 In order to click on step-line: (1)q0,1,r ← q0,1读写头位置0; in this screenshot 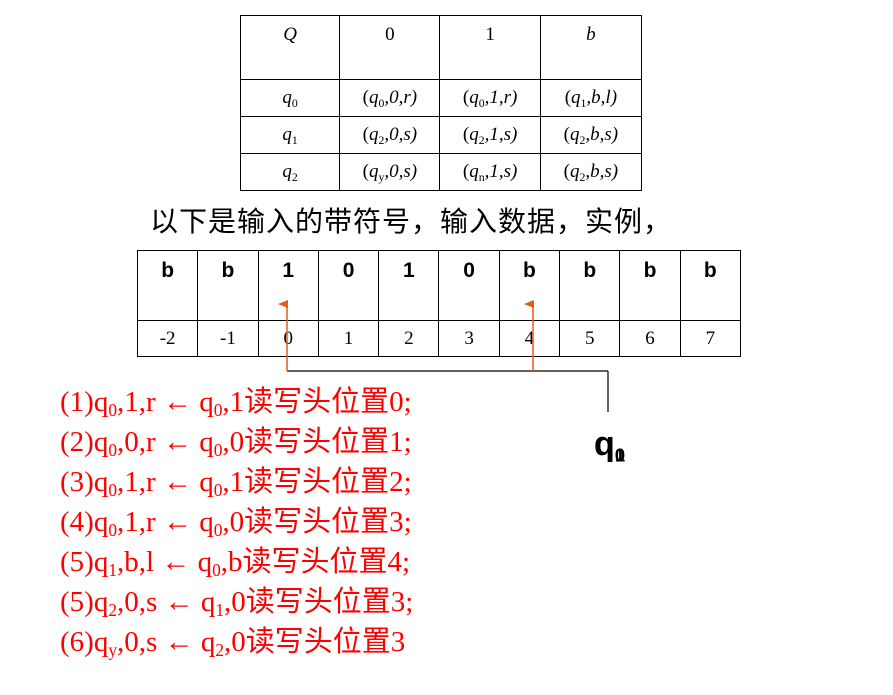, I will do `click(236, 403)`.